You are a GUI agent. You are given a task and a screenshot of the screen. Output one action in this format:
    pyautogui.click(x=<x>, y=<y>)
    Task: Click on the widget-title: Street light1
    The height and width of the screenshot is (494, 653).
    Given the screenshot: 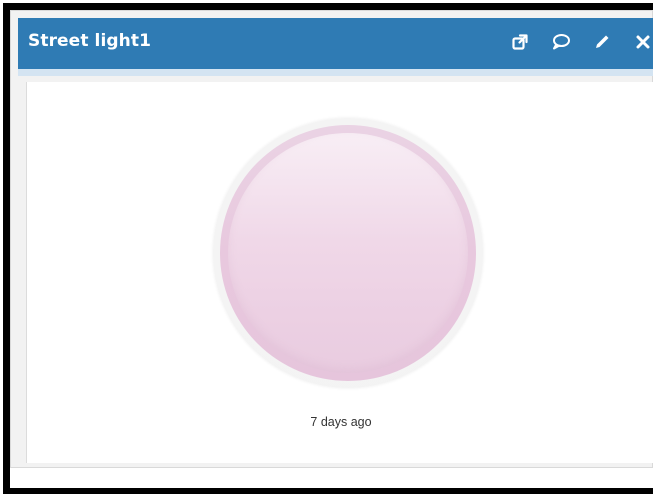 What is the action you would take?
    pyautogui.click(x=90, y=41)
    